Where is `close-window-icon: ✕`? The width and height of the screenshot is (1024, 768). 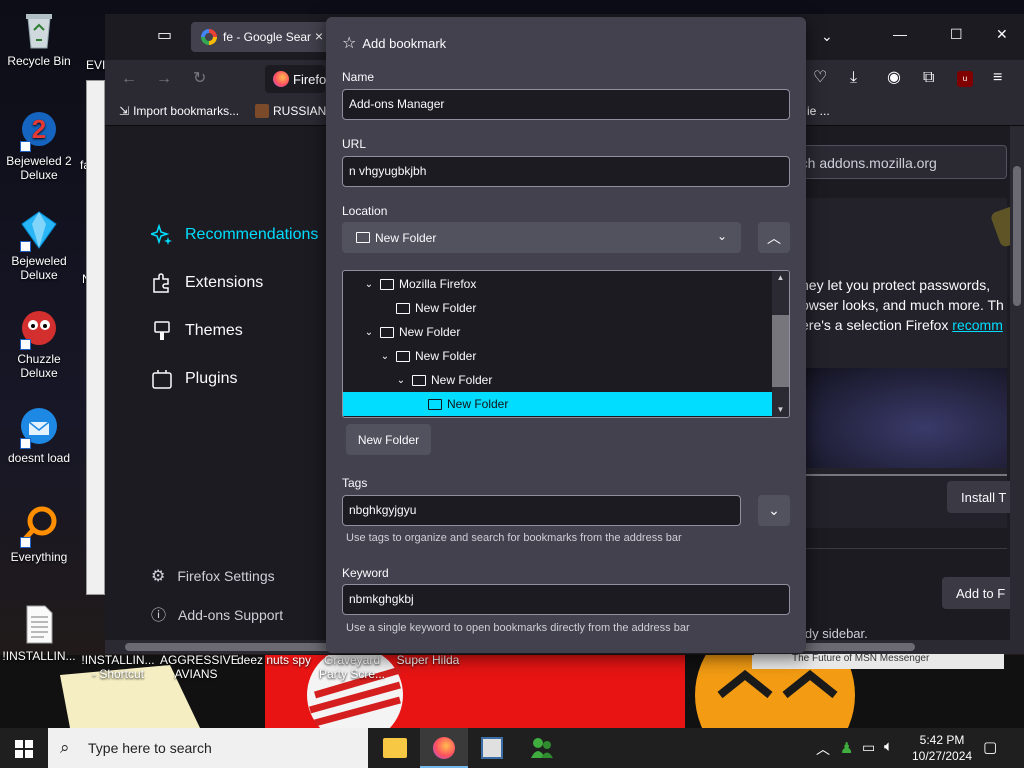 close-window-icon: ✕ is located at coordinates (1002, 34).